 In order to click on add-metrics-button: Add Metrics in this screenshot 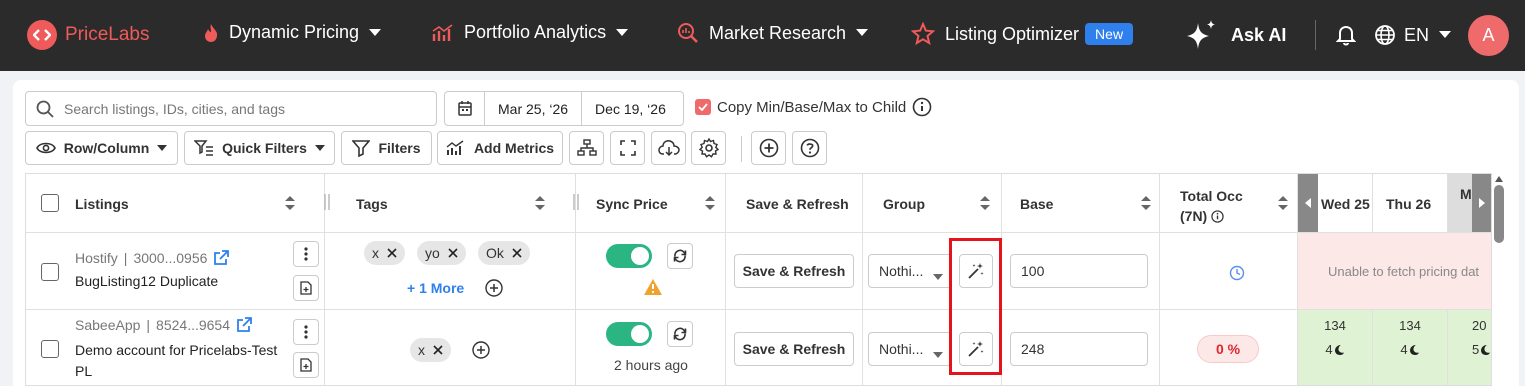, I will do `click(500, 148)`.